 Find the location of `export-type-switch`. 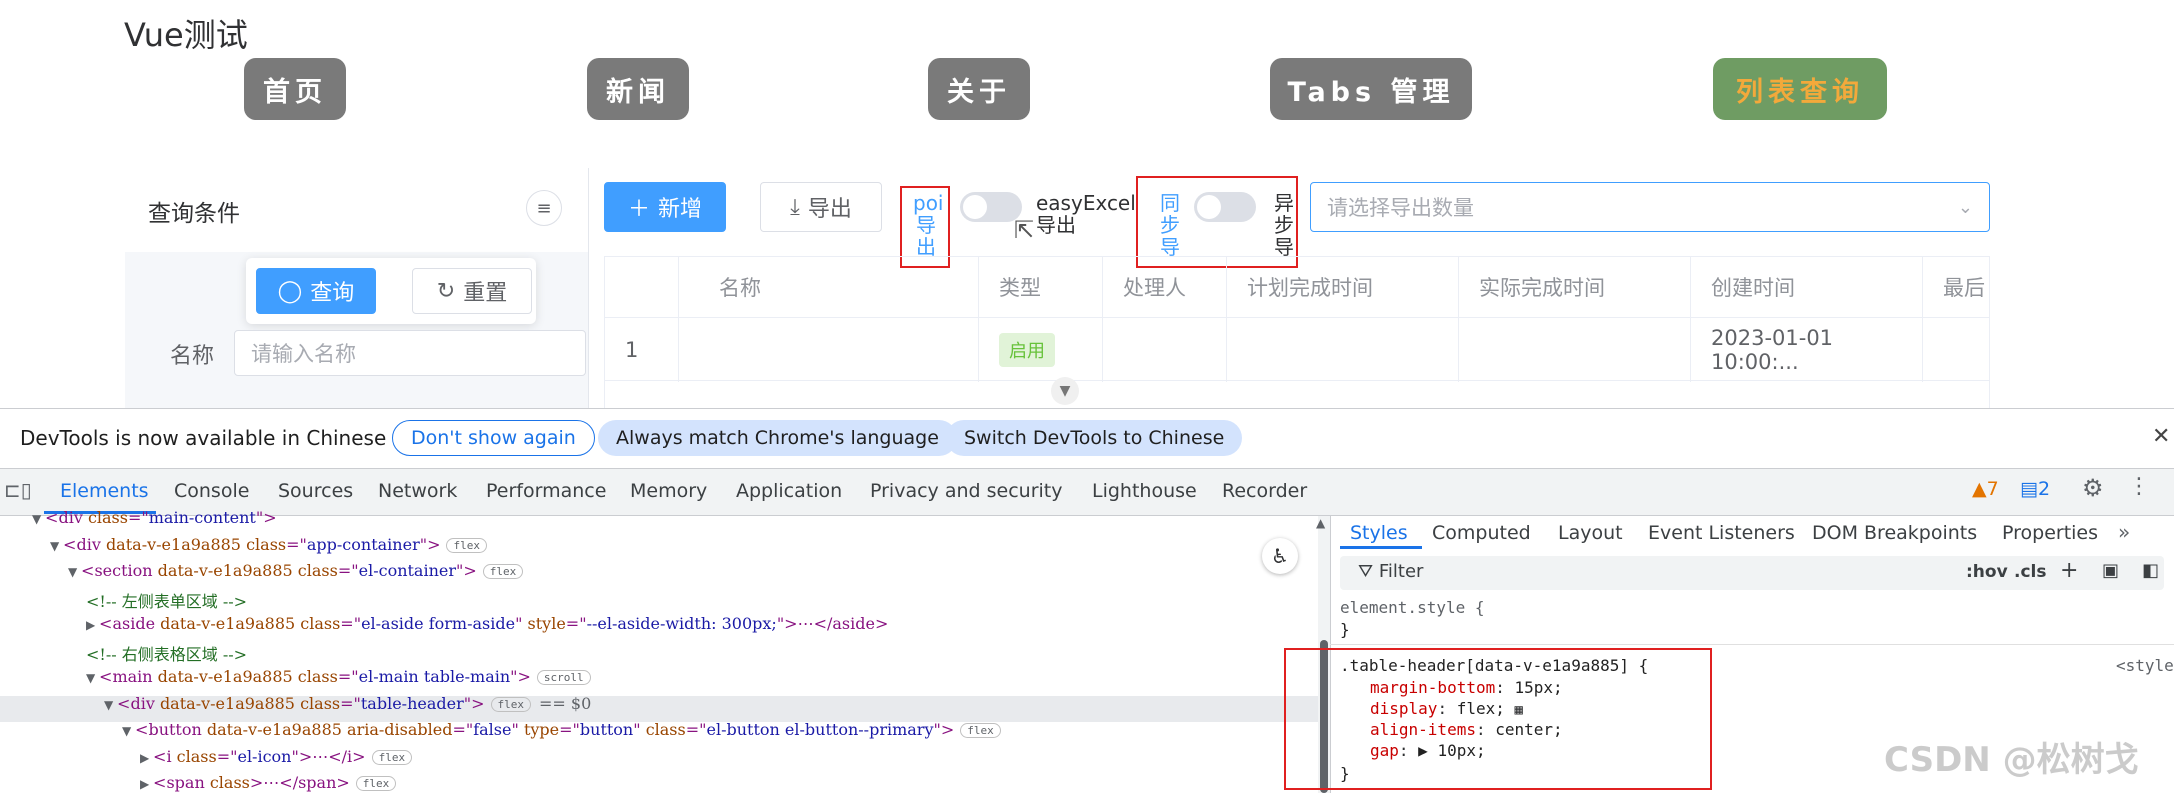

export-type-switch is located at coordinates (991, 207).